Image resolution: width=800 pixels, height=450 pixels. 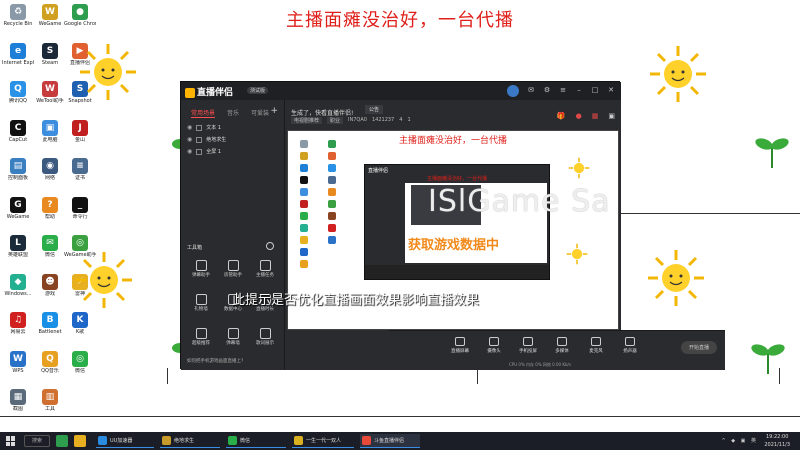 What do you see at coordinates (18, 169) in the screenshot?
I see `desktop-icon: ▤ 控制面板` at bounding box center [18, 169].